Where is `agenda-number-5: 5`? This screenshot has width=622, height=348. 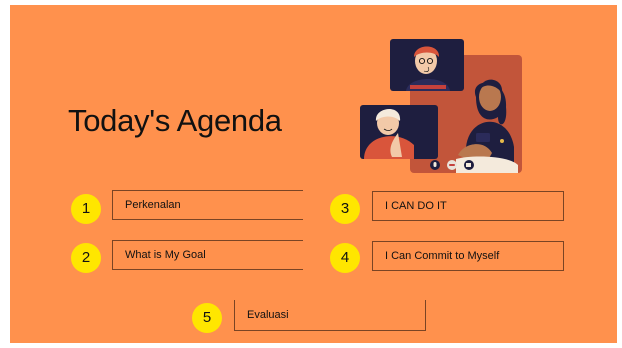
agenda-number-5: 5 is located at coordinates (207, 318).